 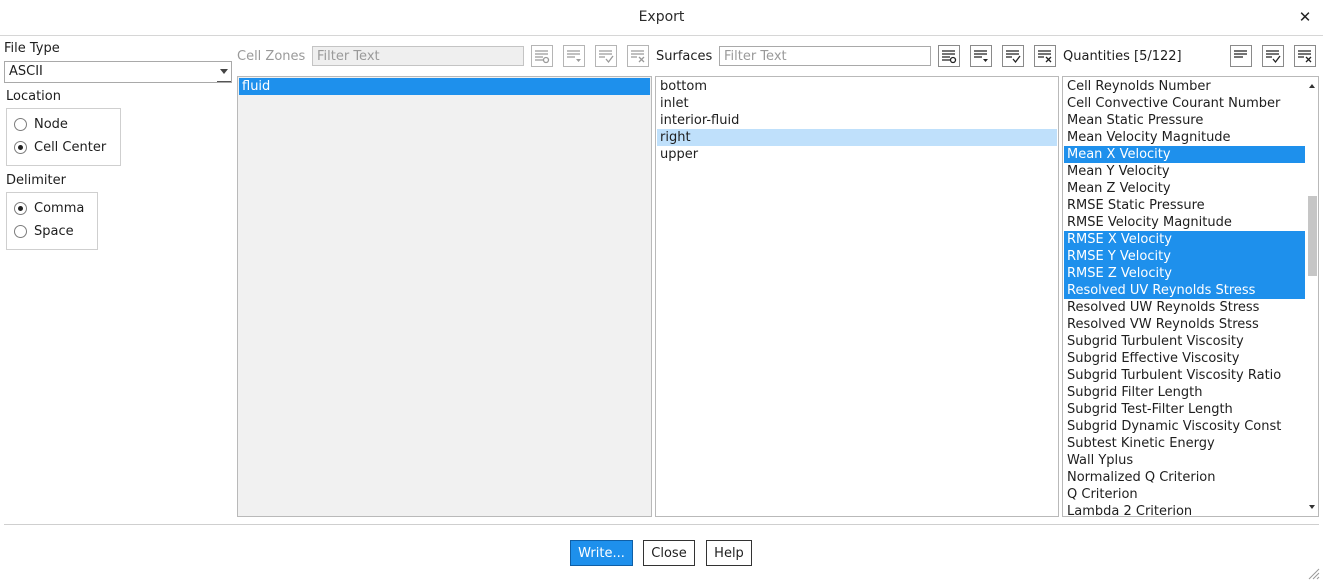 I want to click on quantities-select-all-button, so click(x=1273, y=56).